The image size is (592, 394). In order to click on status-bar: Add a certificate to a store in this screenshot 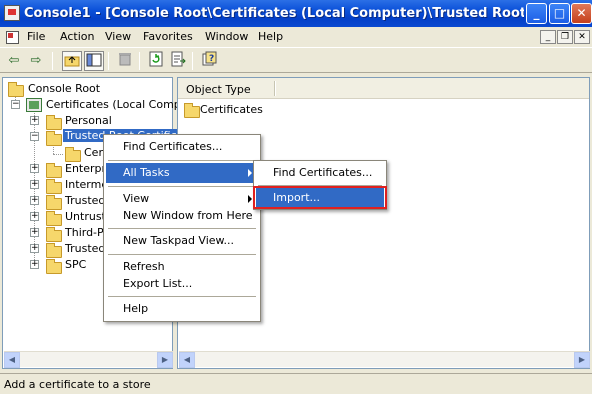, I will do `click(296, 383)`.